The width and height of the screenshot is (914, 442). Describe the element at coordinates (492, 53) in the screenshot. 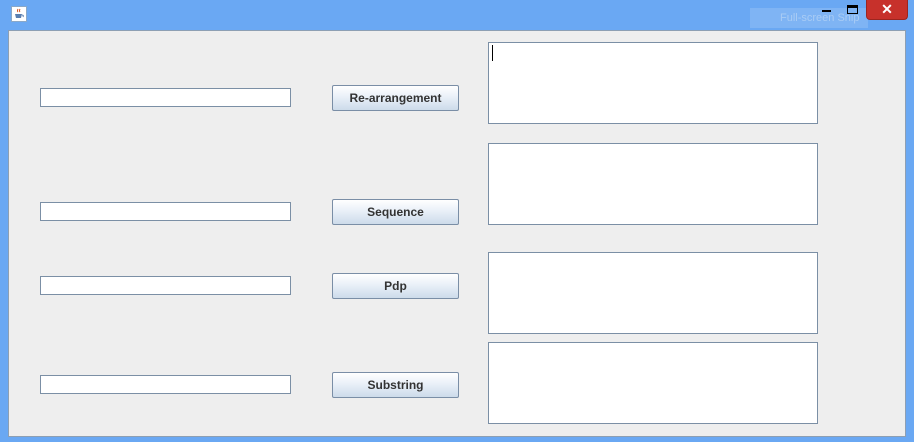

I see `text-caret` at that location.